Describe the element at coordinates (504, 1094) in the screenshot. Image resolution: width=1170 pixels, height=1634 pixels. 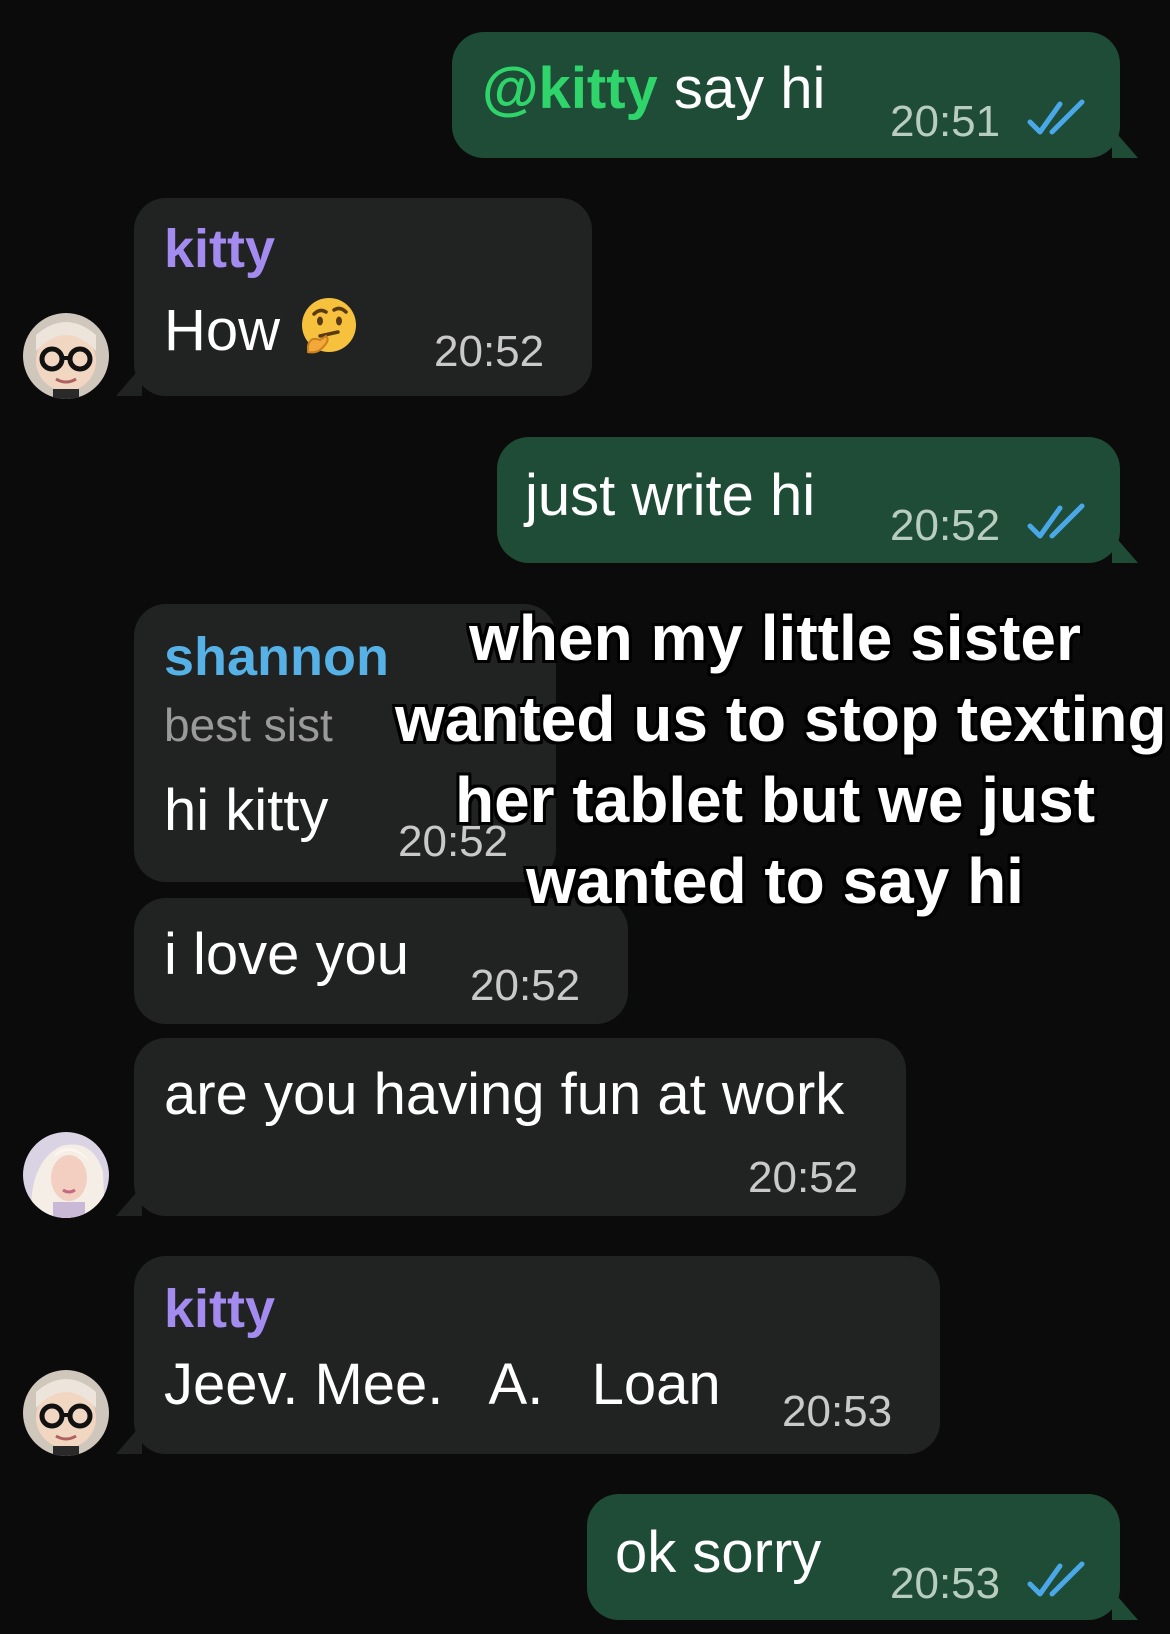
I see `message-text: are you having fun at work` at that location.